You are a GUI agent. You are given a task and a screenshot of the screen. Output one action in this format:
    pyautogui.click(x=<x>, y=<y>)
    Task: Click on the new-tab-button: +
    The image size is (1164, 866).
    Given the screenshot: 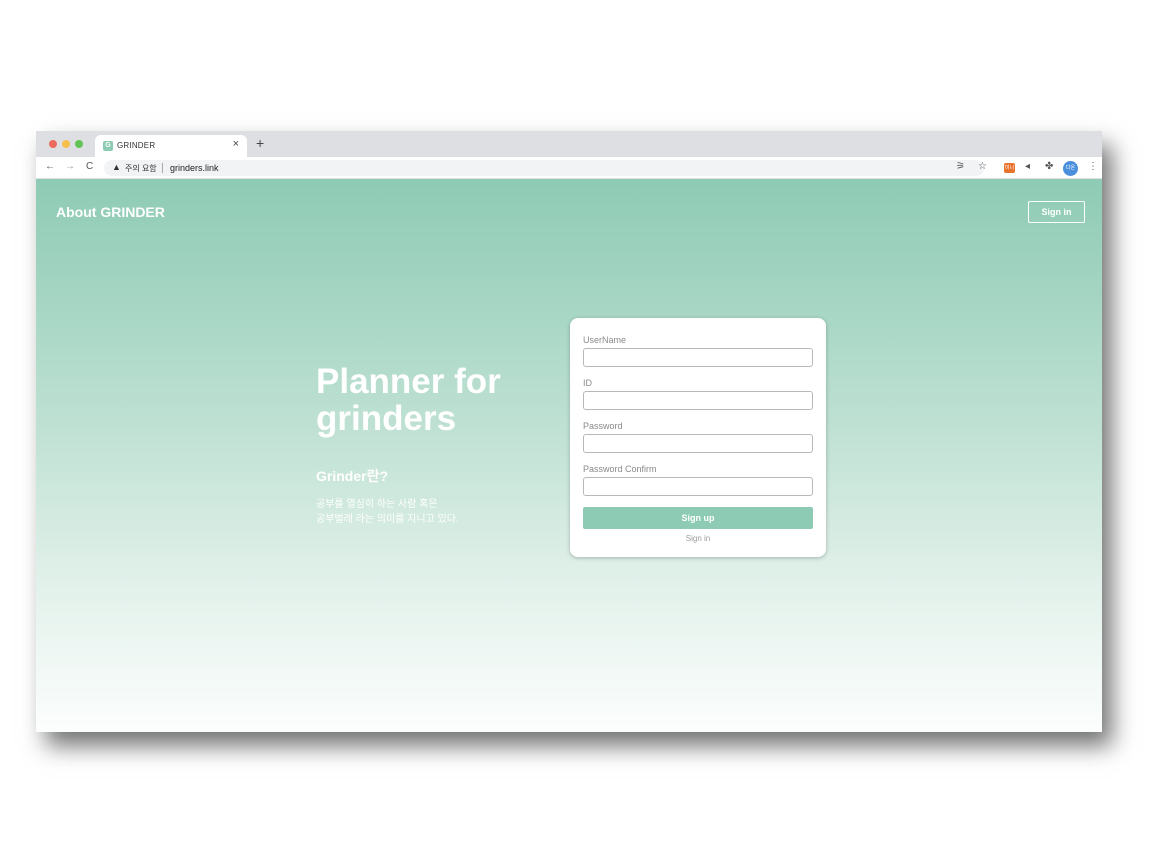 What is the action you would take?
    pyautogui.click(x=260, y=143)
    